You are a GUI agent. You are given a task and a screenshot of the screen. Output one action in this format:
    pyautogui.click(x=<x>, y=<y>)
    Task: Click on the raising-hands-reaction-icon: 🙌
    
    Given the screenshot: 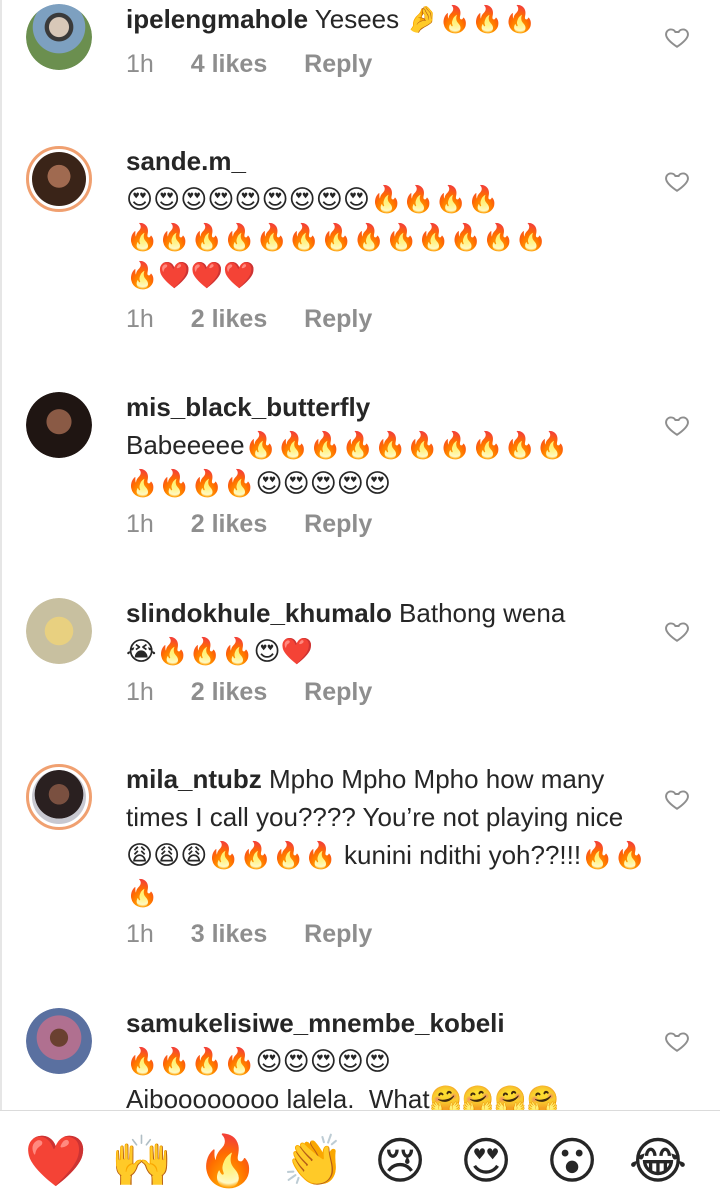 What is the action you would take?
    pyautogui.click(x=142, y=1161)
    